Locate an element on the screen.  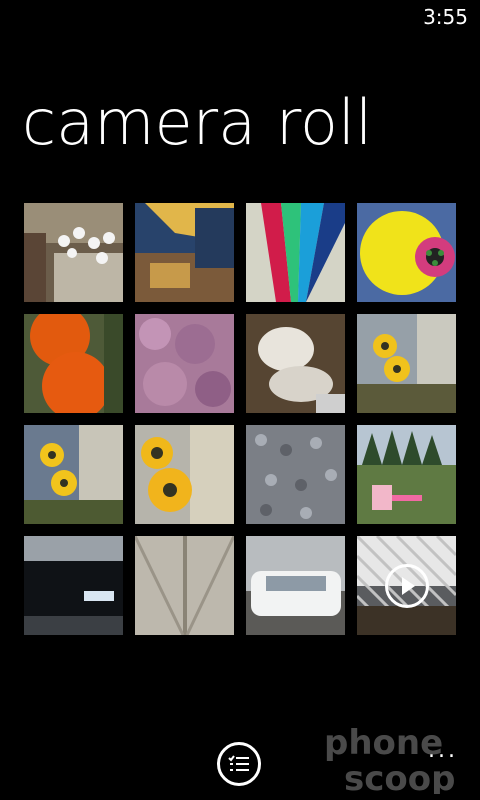
watermark: phone scoop is located at coordinates (389, 758).